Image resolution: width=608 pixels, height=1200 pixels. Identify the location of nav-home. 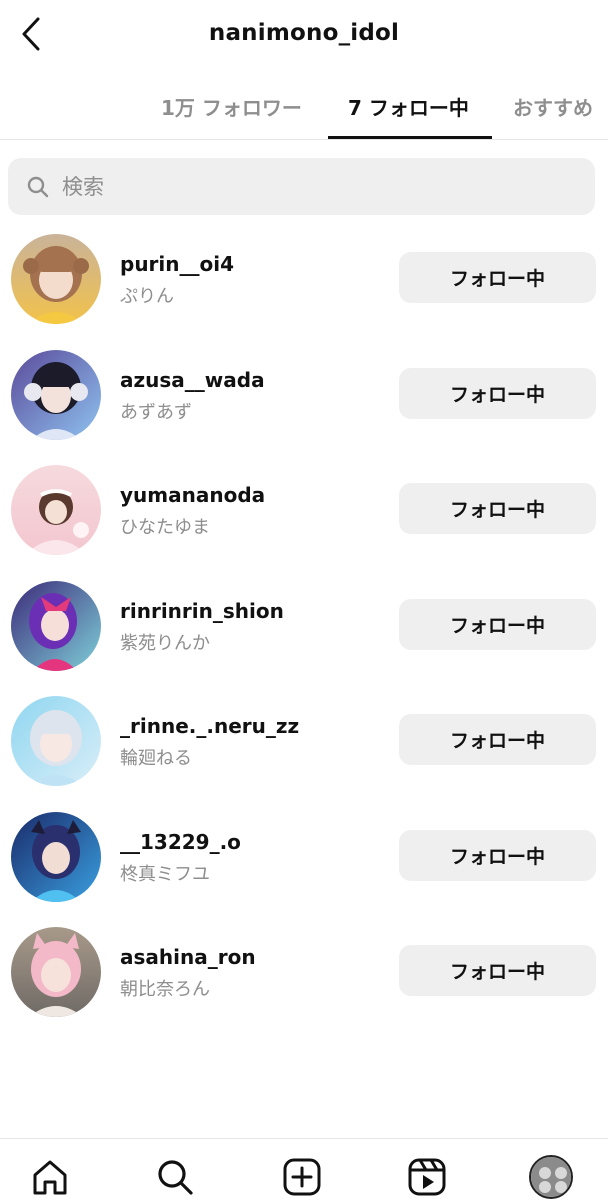
(50, 1177).